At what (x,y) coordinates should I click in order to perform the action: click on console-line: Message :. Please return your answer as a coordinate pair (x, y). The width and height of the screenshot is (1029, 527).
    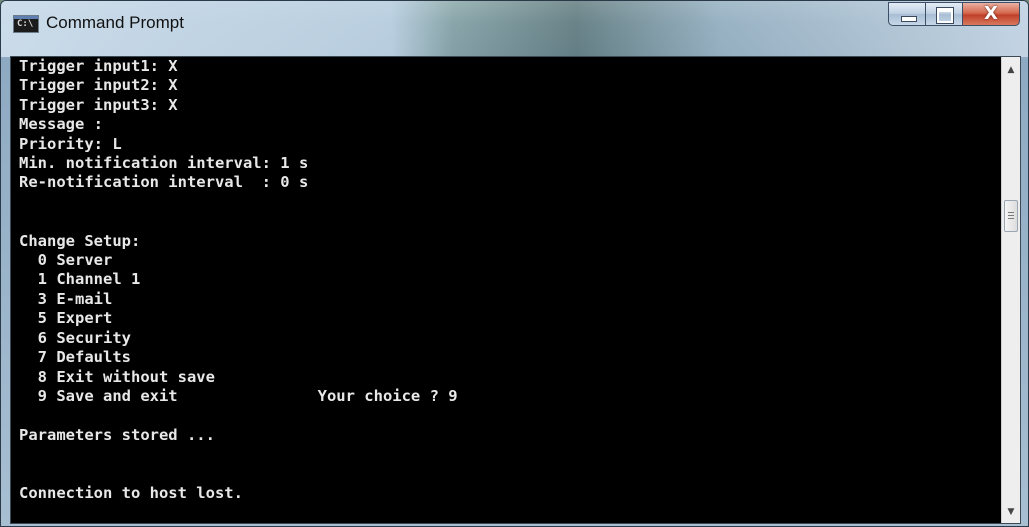
    Looking at the image, I should click on (61, 124).